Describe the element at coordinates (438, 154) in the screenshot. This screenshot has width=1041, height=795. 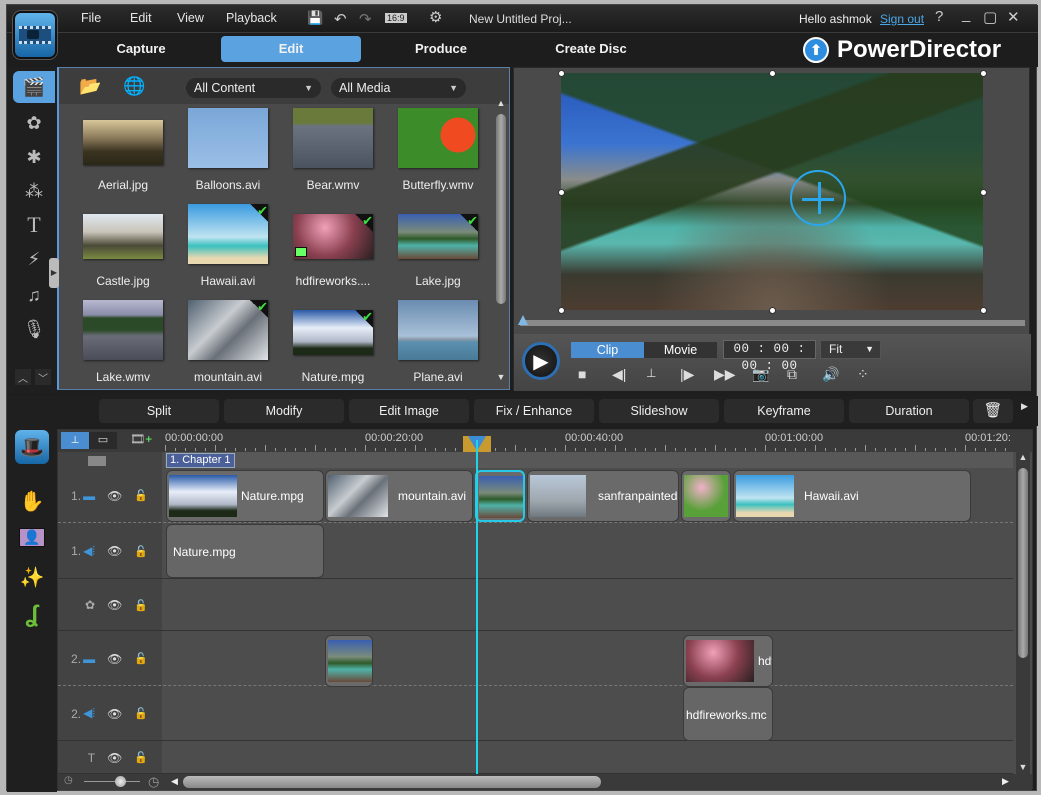
I see `media-item: Butterfly.wmv` at that location.